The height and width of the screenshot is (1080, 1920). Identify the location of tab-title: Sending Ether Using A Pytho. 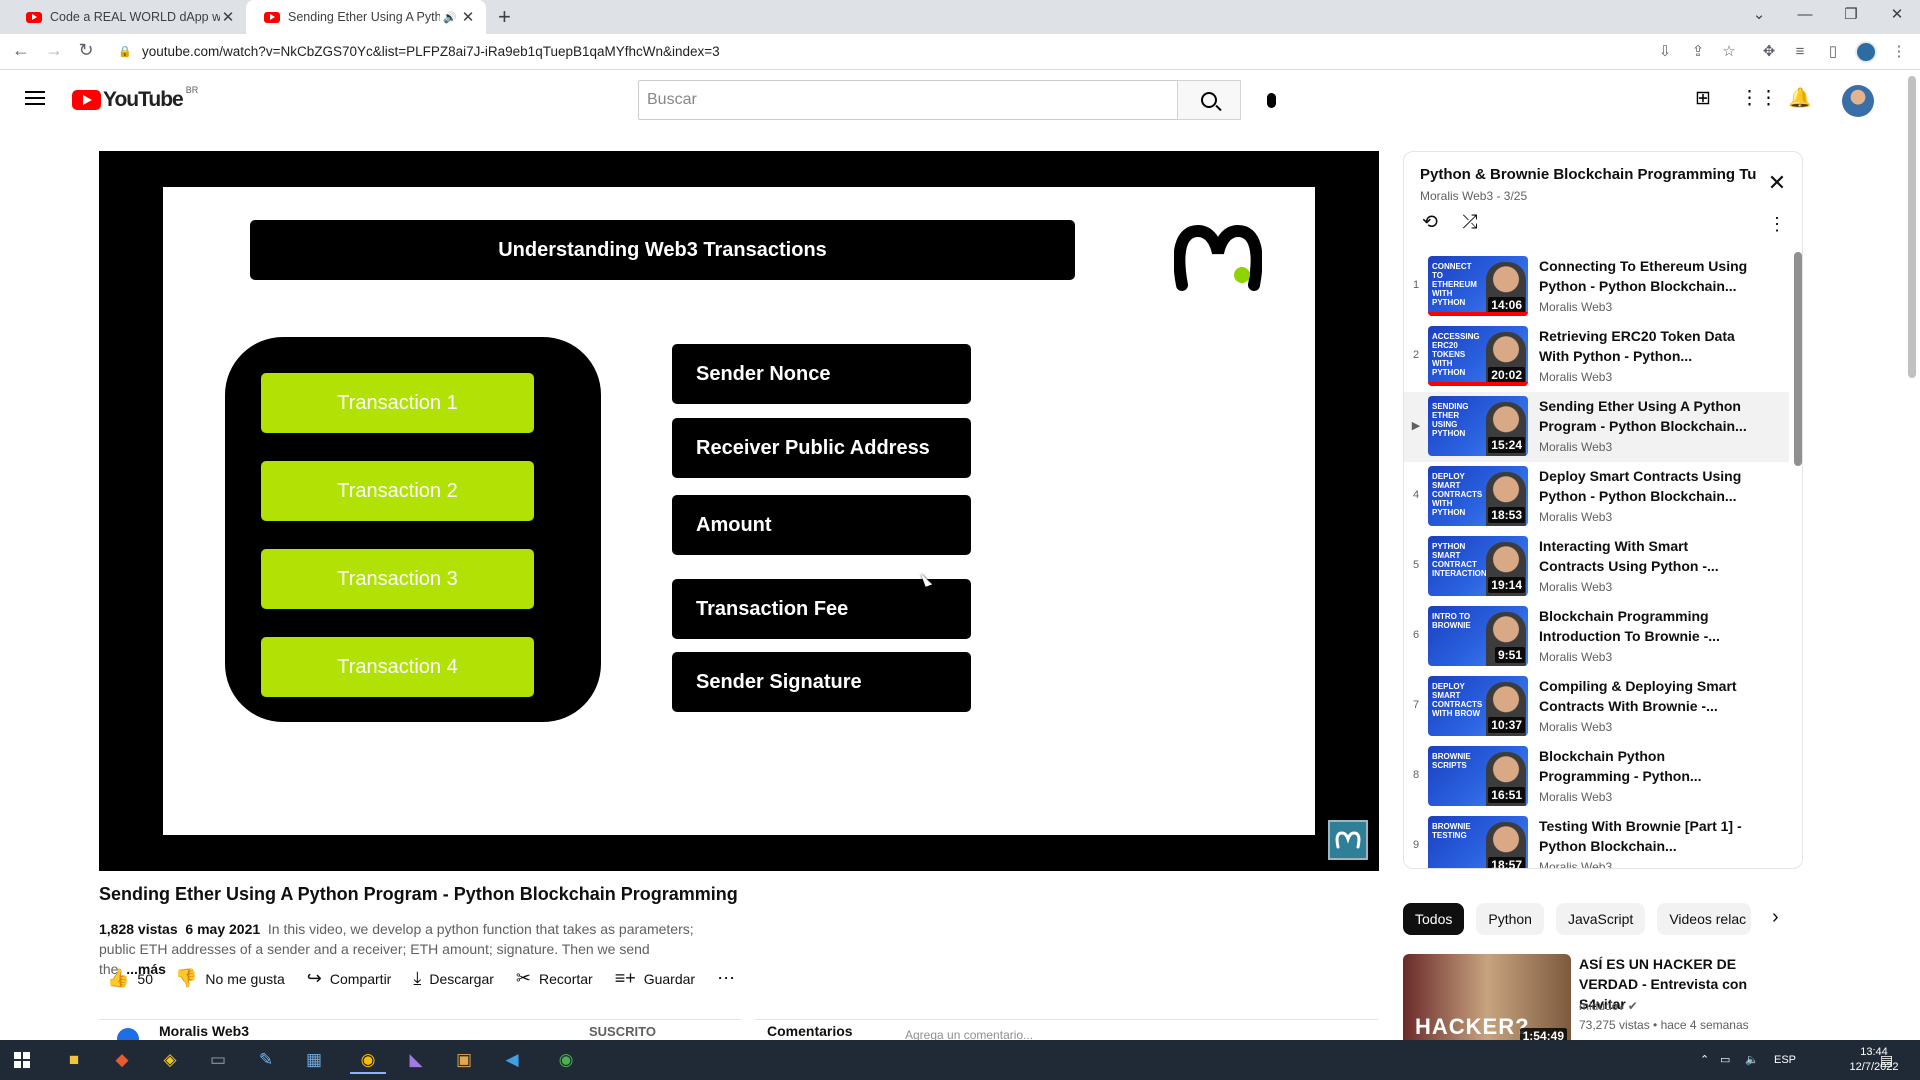
(364, 17).